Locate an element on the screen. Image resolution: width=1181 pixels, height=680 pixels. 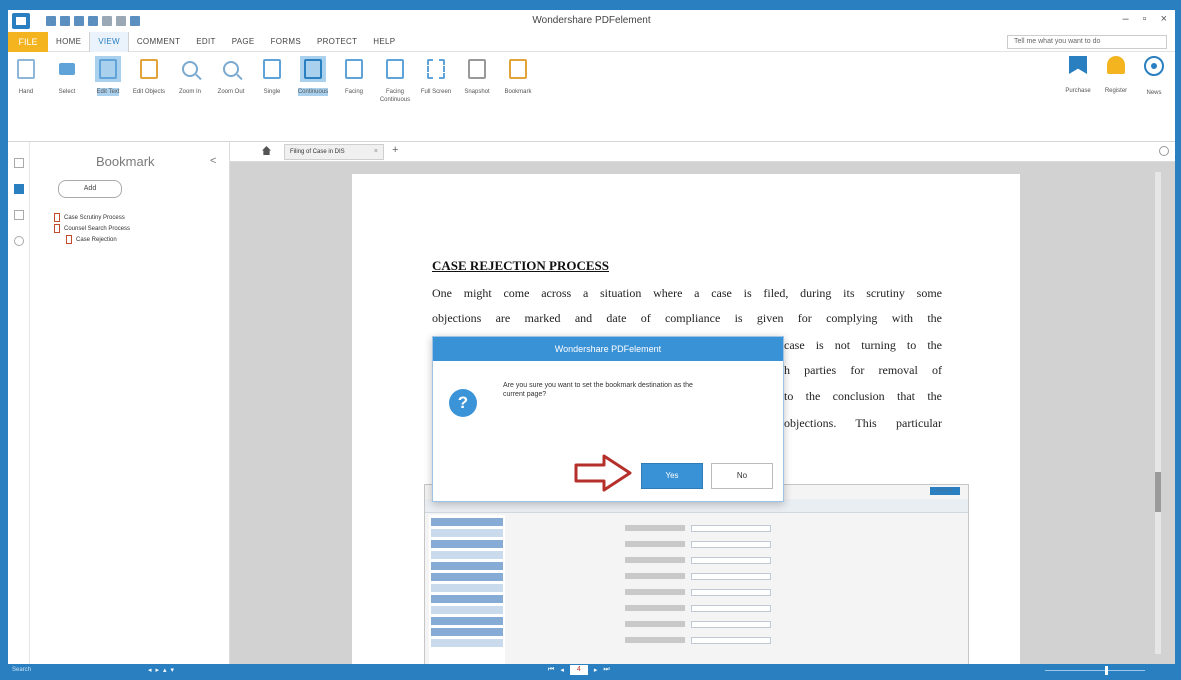
close-tab-icon: × is located at coordinates (376, 151).